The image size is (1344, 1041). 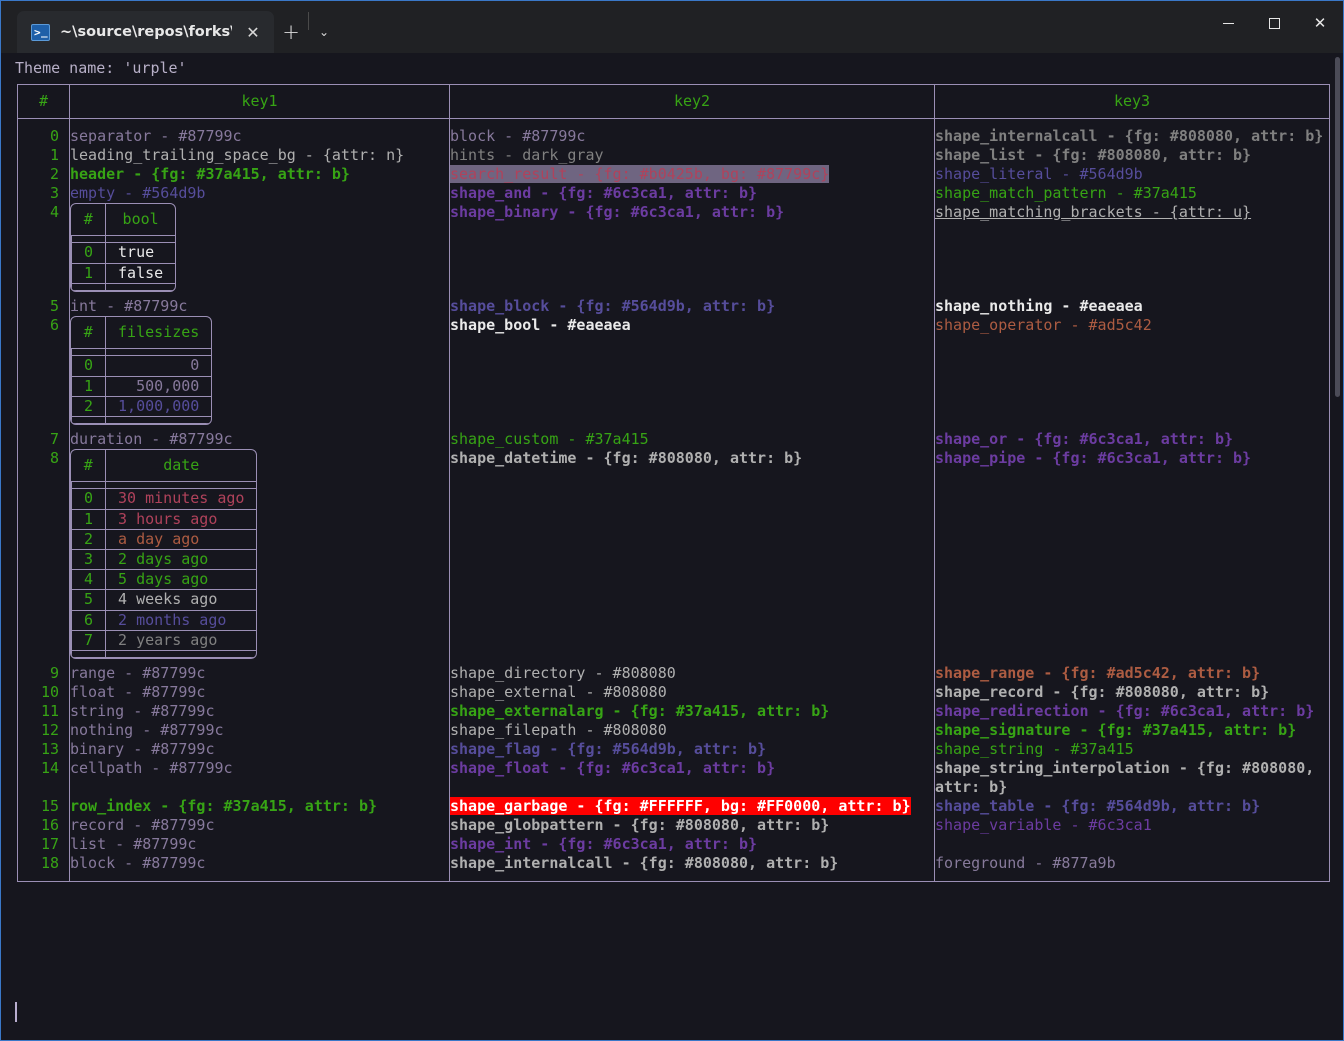 What do you see at coordinates (1132, 806) in the screenshot?
I see `row-cell: shape_table - {fg: #564d9b, attr: b}` at bounding box center [1132, 806].